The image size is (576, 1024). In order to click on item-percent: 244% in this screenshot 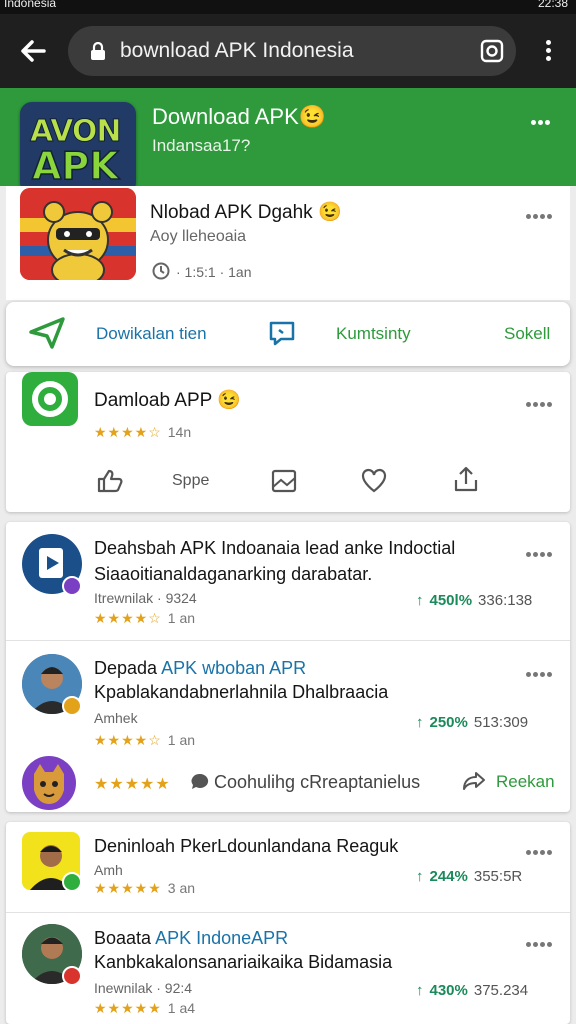, I will do `click(448, 876)`.